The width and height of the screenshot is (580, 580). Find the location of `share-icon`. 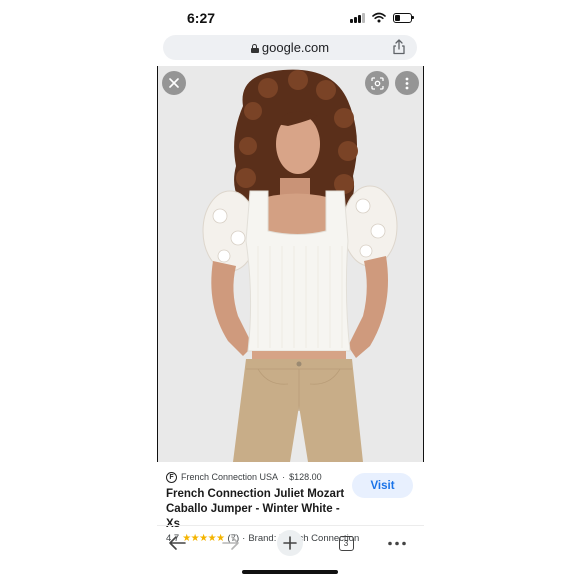

share-icon is located at coordinates (399, 47).